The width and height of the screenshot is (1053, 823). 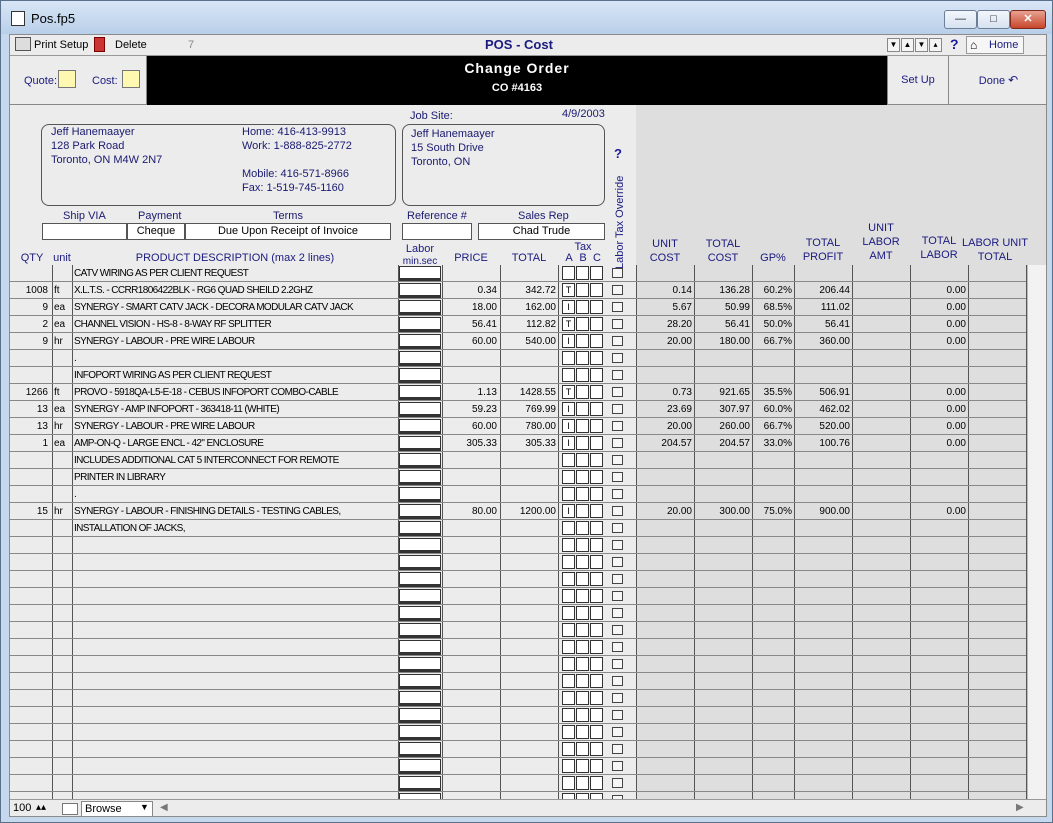 What do you see at coordinates (528, 511) in the screenshot?
I see `total-cell: 1200.00` at bounding box center [528, 511].